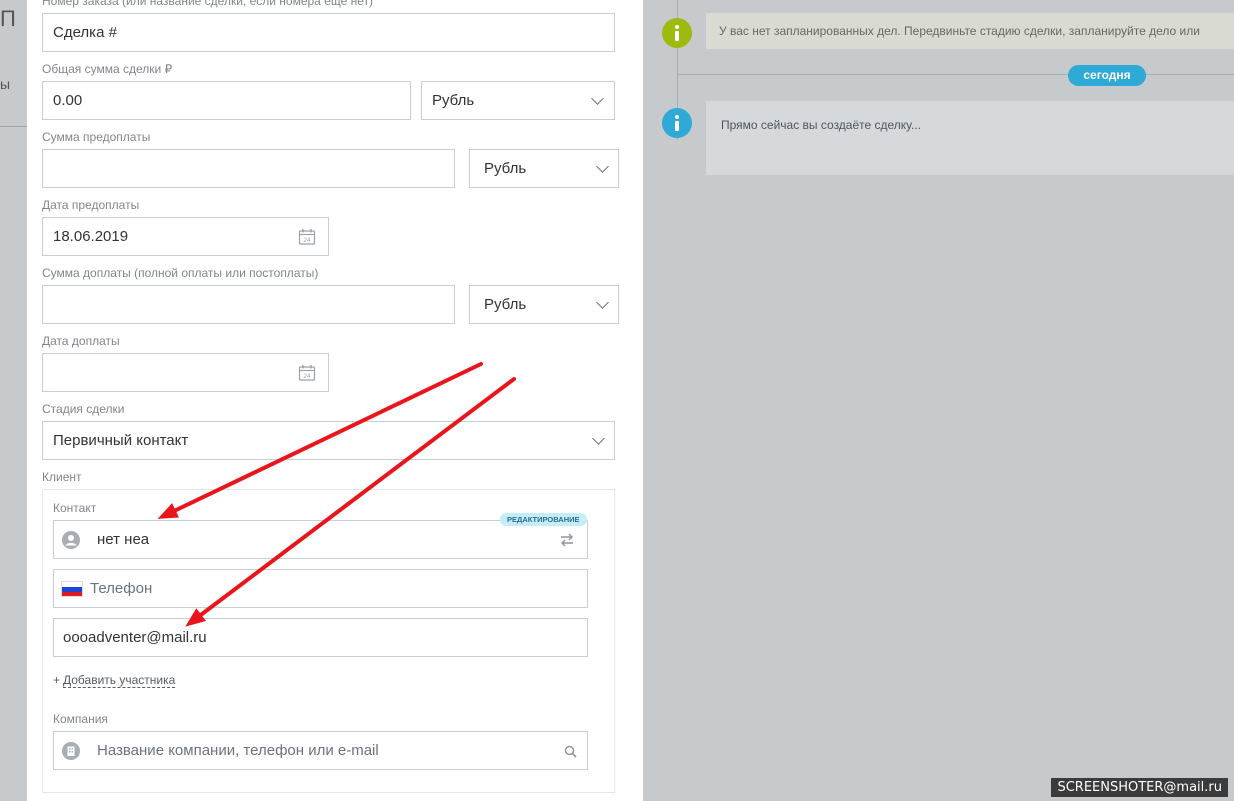 The image size is (1234, 801). Describe the element at coordinates (350, 502) in the screenshot. I see `arrow-annotation` at that location.